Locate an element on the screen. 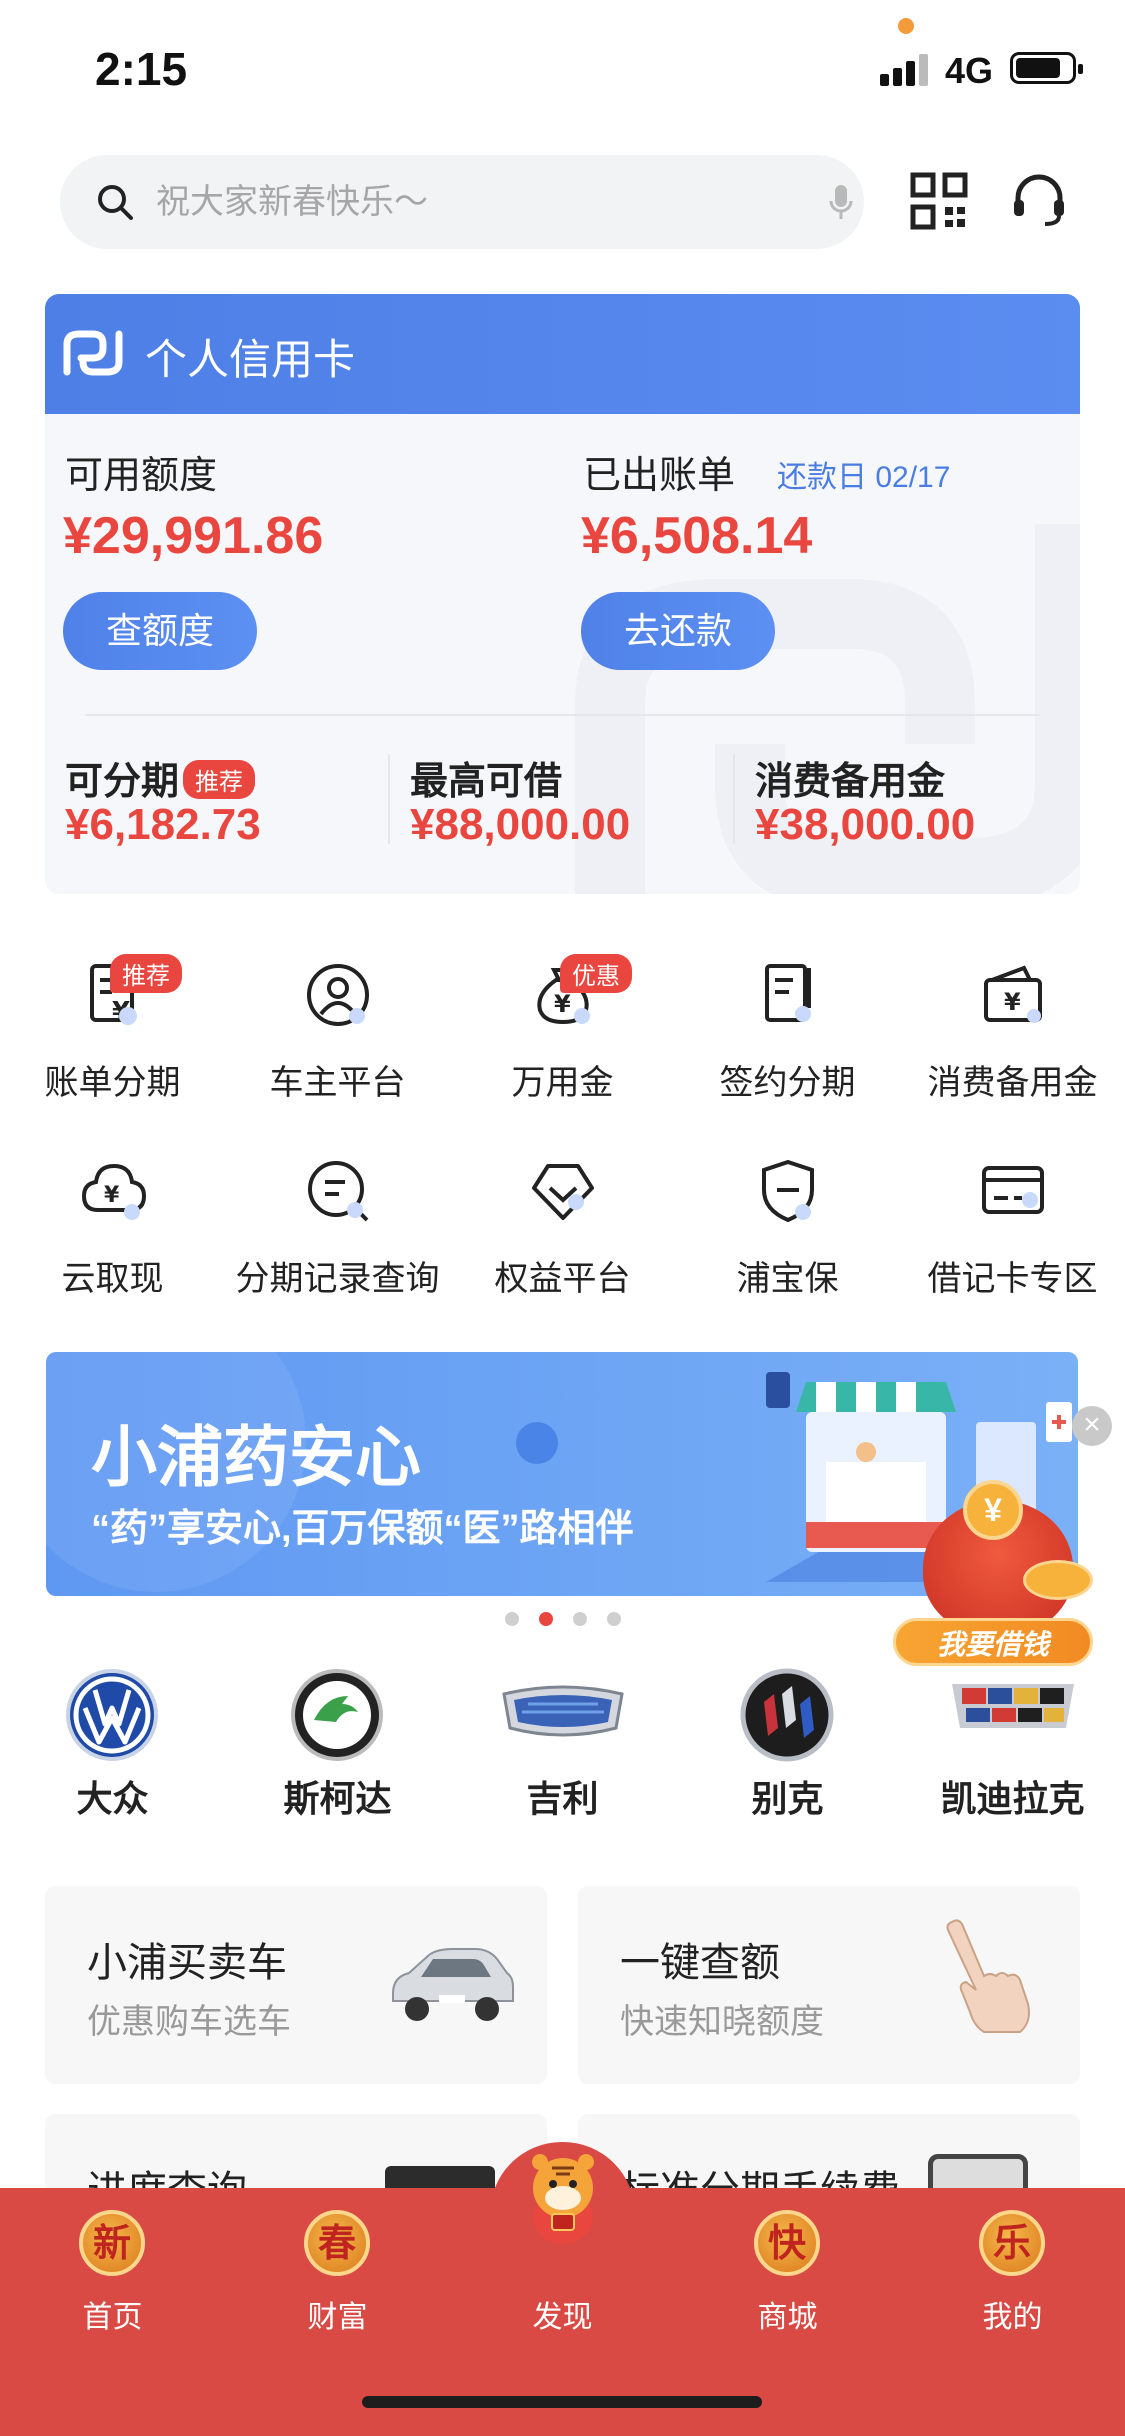 Image resolution: width=1125 pixels, height=2436 pixels. status-bar: 2:15 4G is located at coordinates (562, 65).